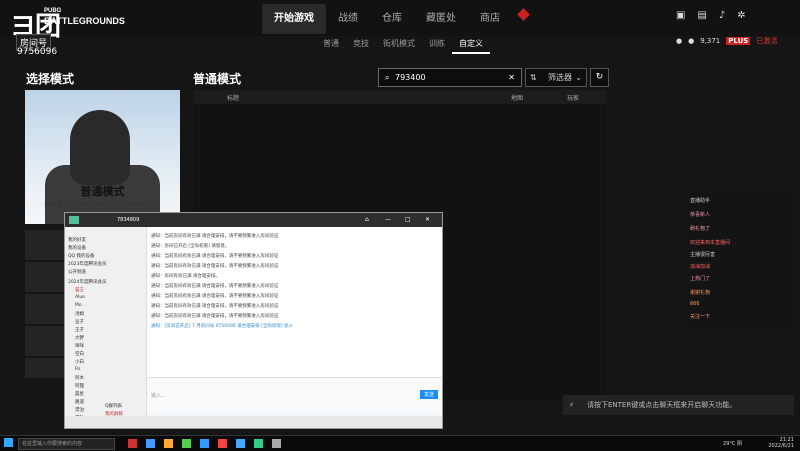 The image size is (800, 451). What do you see at coordinates (331, 46) in the screenshot?
I see `subtab-normal: 普通` at bounding box center [331, 46].